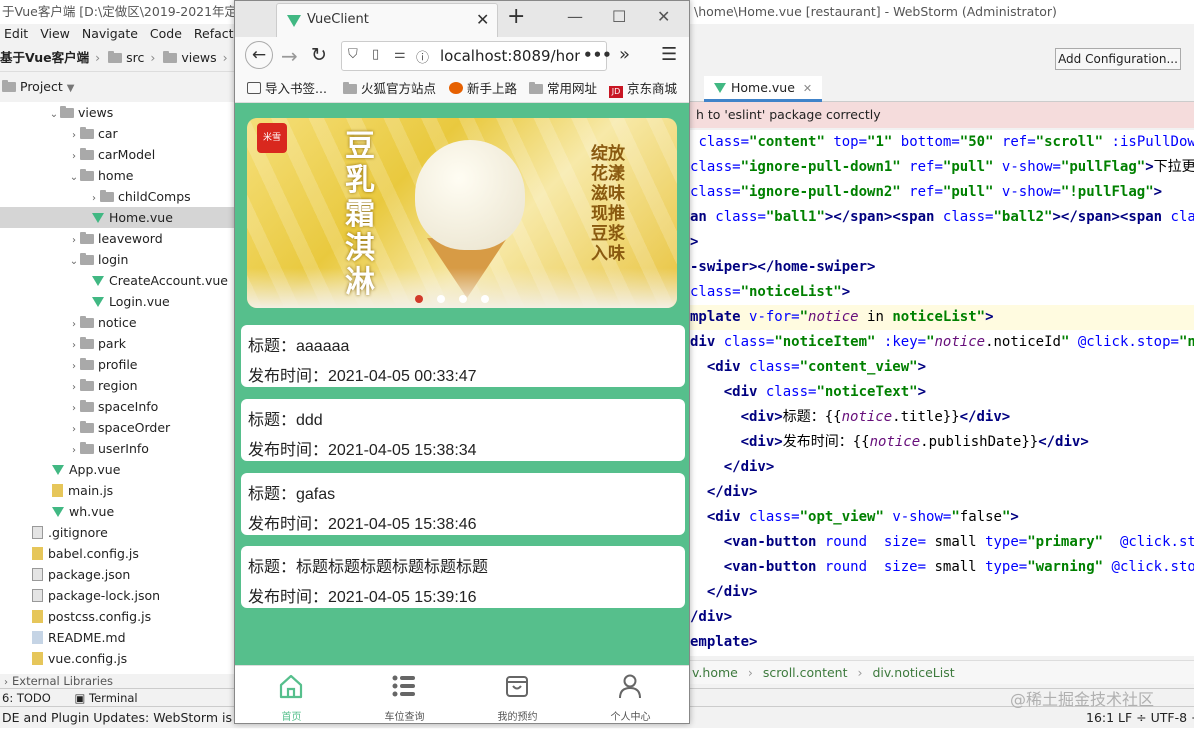  I want to click on menu-edit: Edit, so click(16, 33).